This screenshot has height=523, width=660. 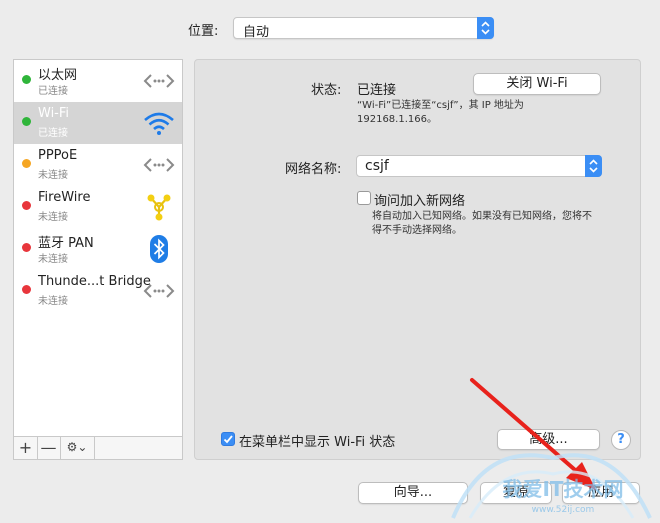 I want to click on status-value: 已连接, so click(x=377, y=90).